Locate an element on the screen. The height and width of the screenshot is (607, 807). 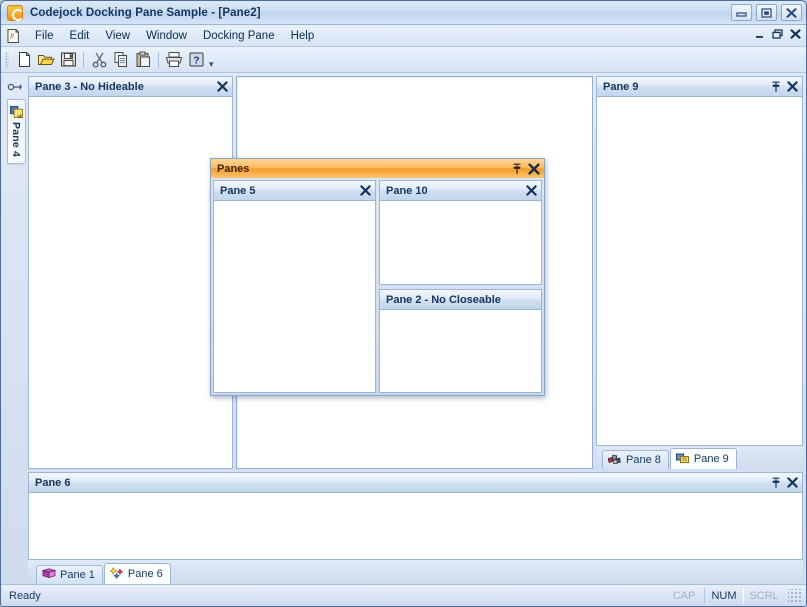
tab-pane-9: Pane 9 is located at coordinates (703, 458).